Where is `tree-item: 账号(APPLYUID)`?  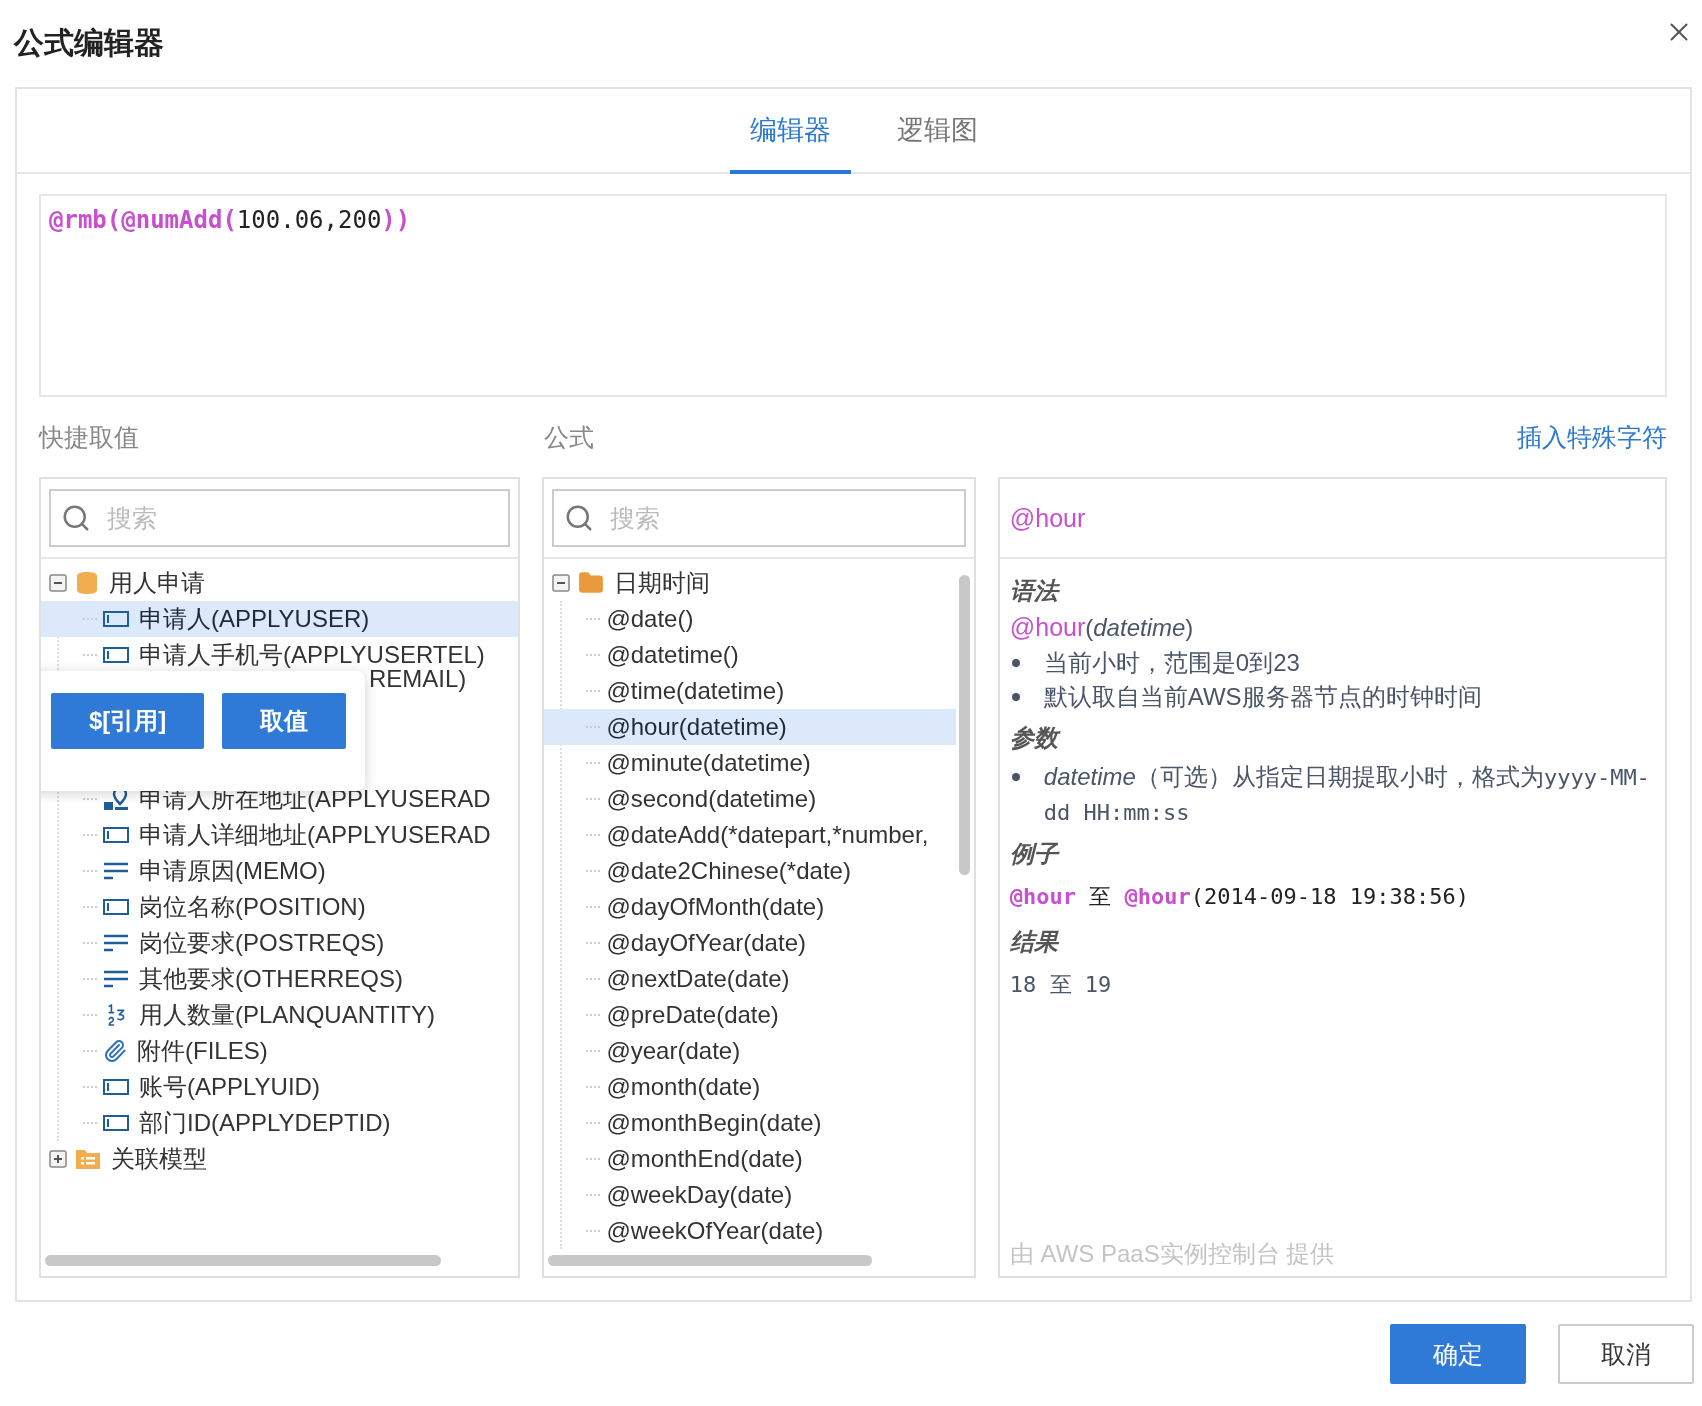
tree-item: 账号(APPLYUID) is located at coordinates (280, 1087).